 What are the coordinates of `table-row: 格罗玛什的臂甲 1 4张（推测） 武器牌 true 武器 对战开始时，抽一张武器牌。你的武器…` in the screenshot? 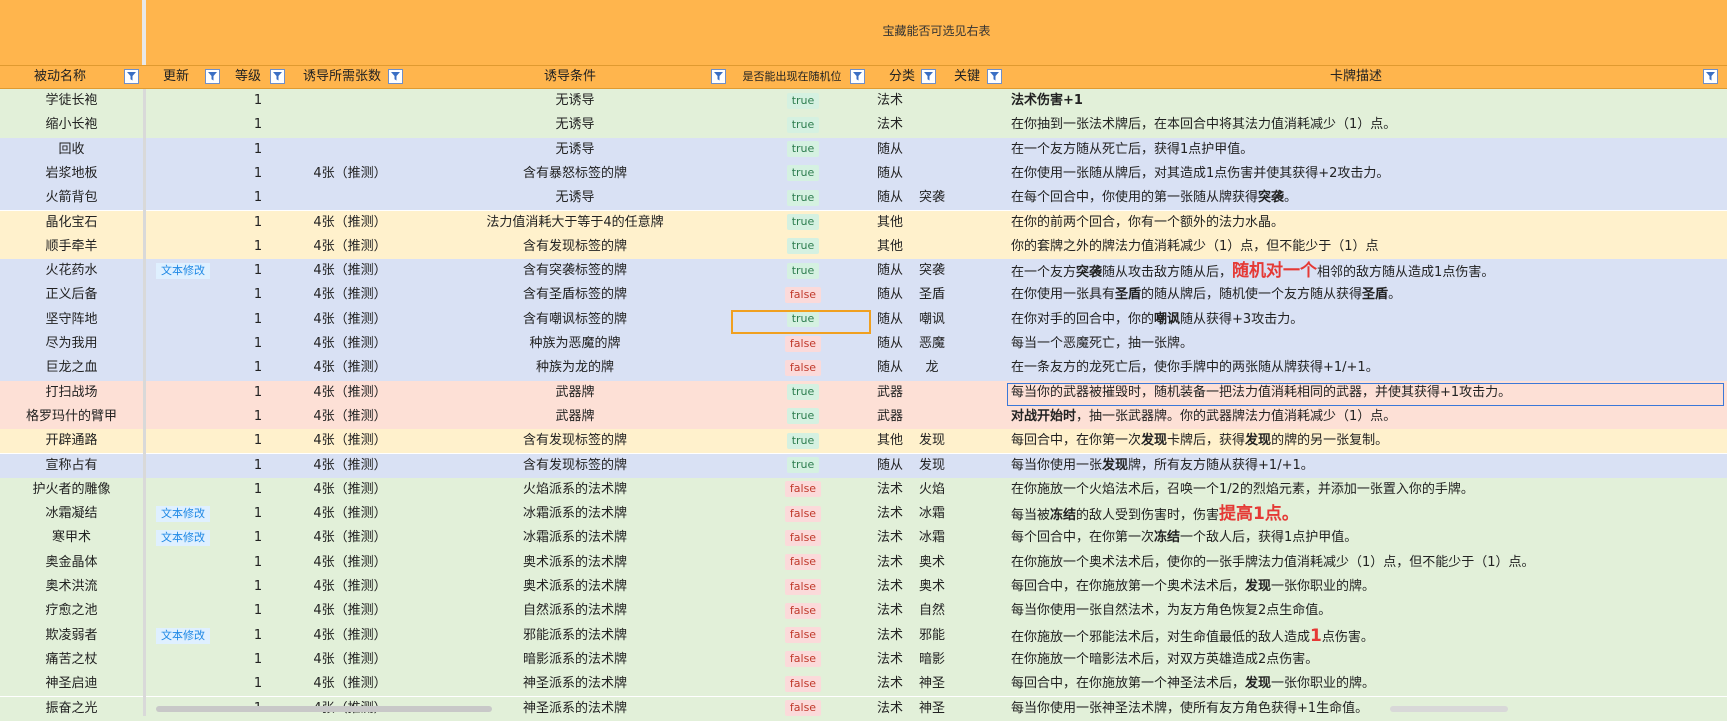 It's located at (863, 417).